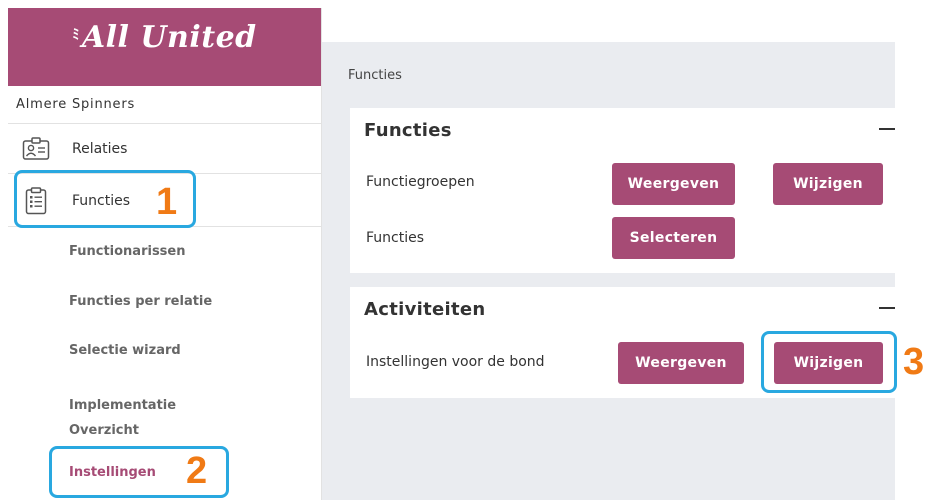  I want to click on all-united-logo: ﾐAll United, so click(164, 37).